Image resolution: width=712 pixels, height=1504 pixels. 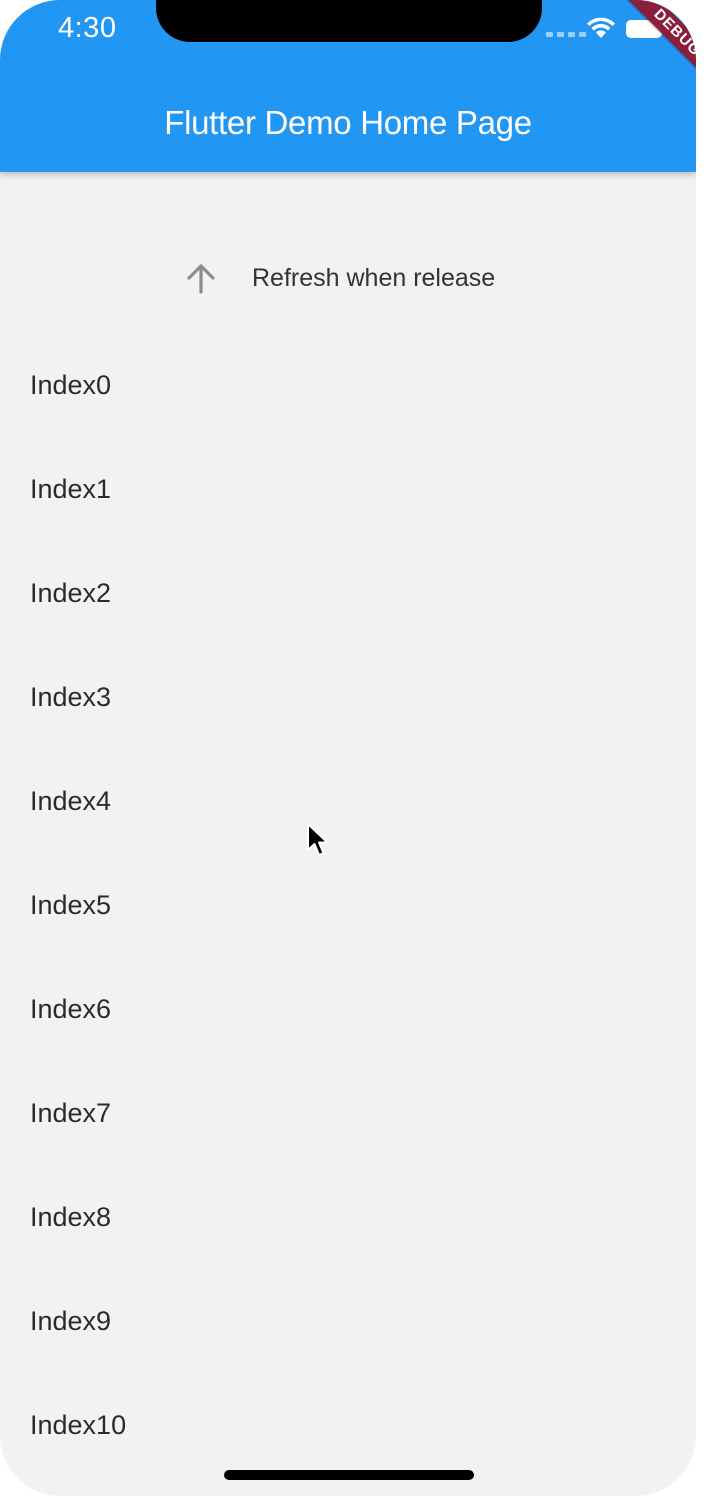 I want to click on list-item: Index10, so click(x=78, y=1425).